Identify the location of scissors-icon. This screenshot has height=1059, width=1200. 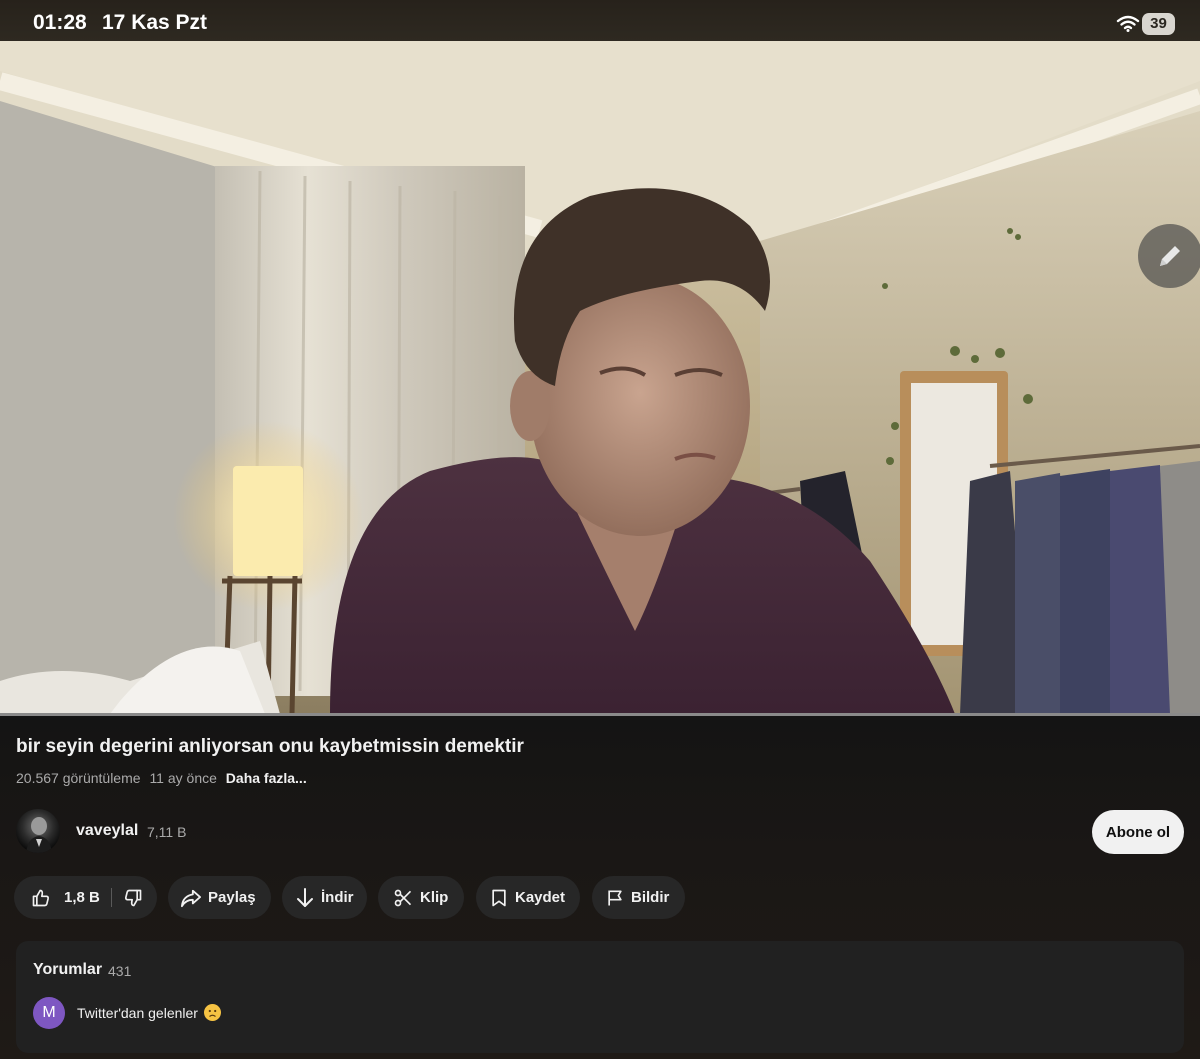
(403, 897).